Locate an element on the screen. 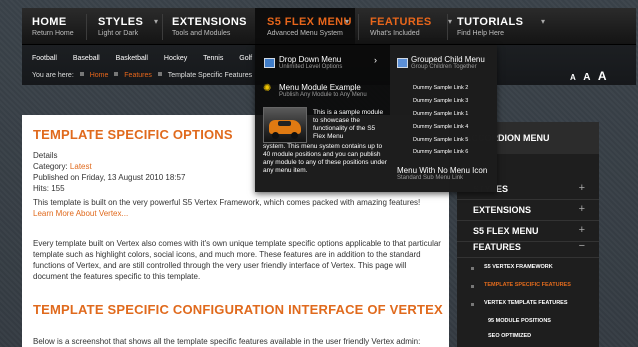 This screenshot has width=638, height=347. nav-extensions: EXTENSIONS Tools and Modules ▾ is located at coordinates (218, 26).